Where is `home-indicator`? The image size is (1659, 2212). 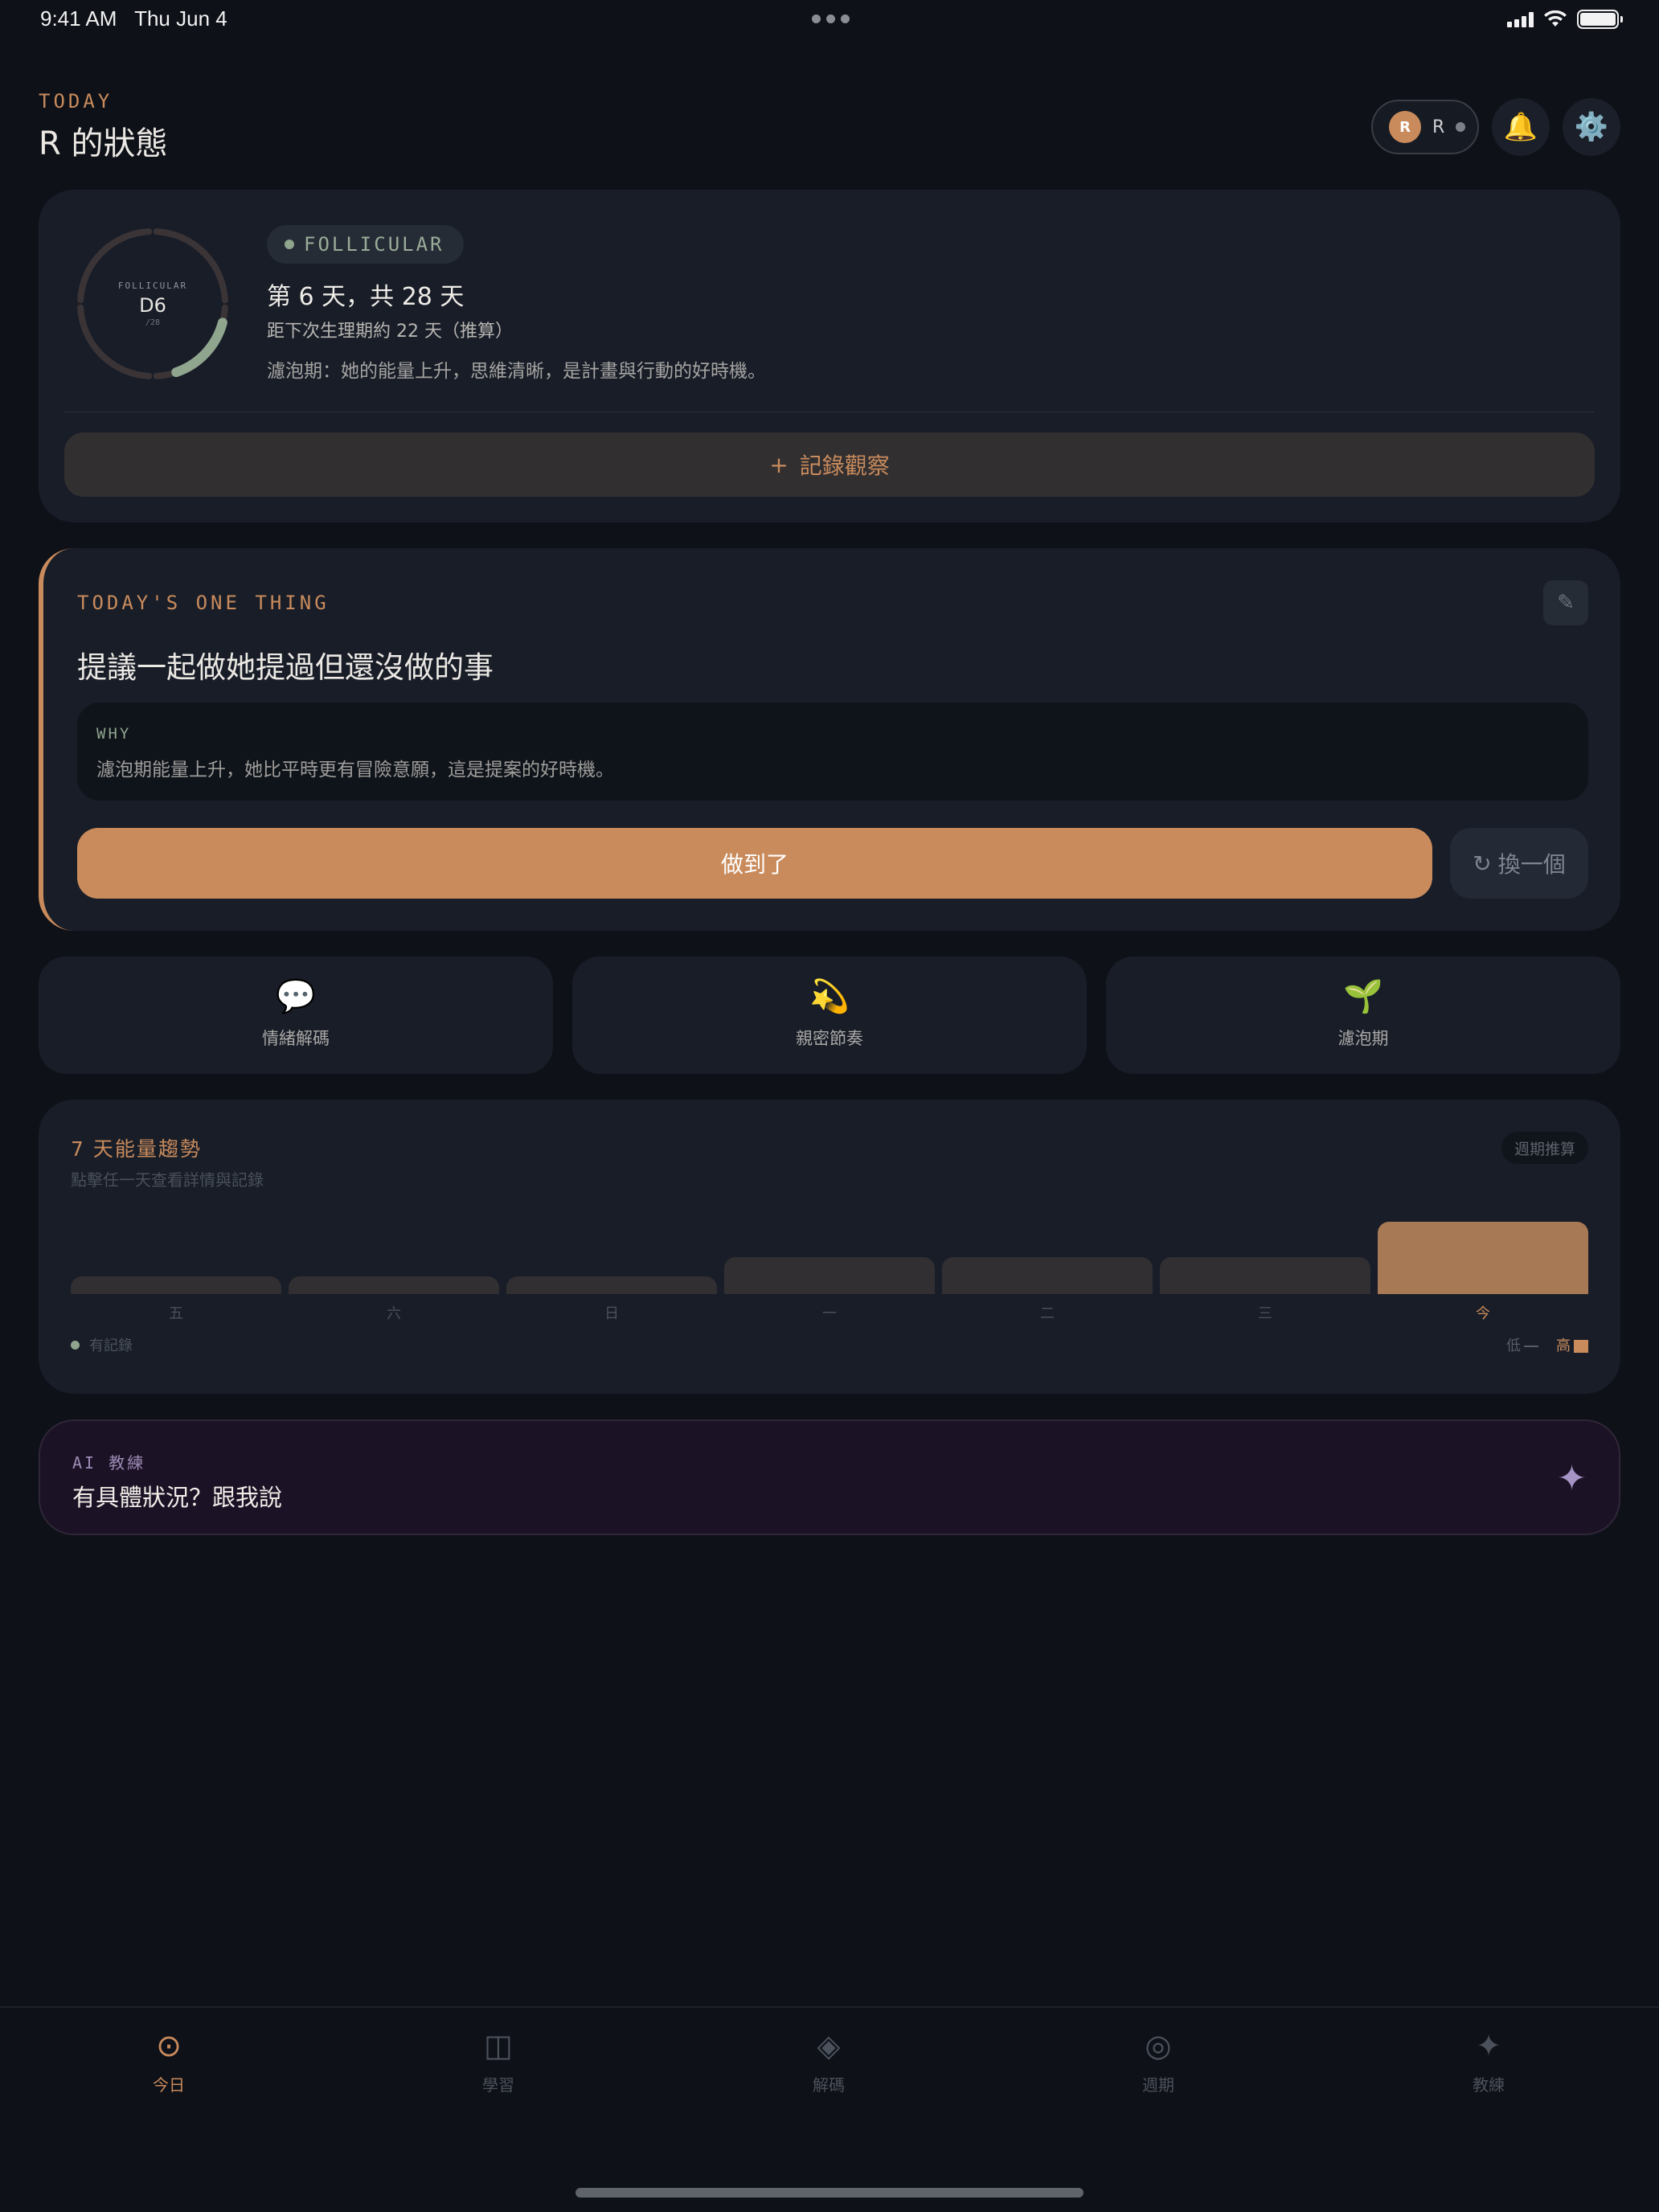
home-indicator is located at coordinates (829, 2193).